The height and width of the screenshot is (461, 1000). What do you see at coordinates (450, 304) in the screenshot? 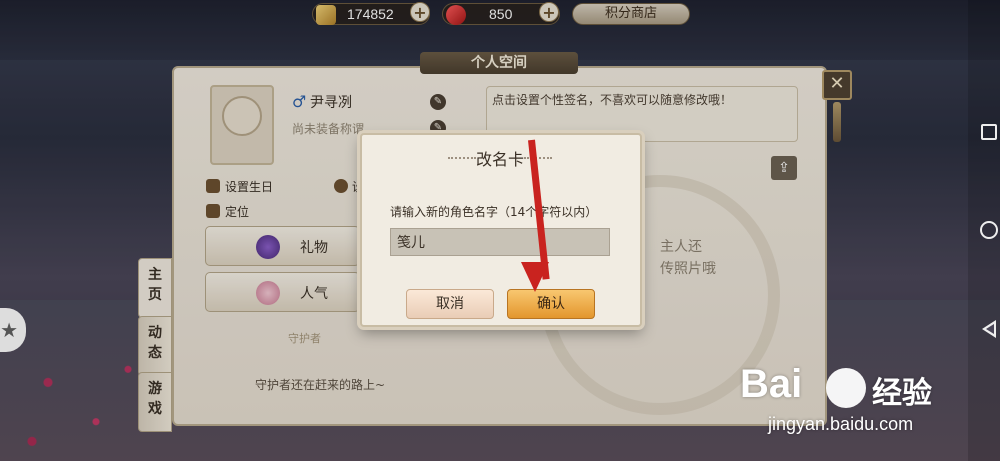
I see `cancel-button: 取消` at bounding box center [450, 304].